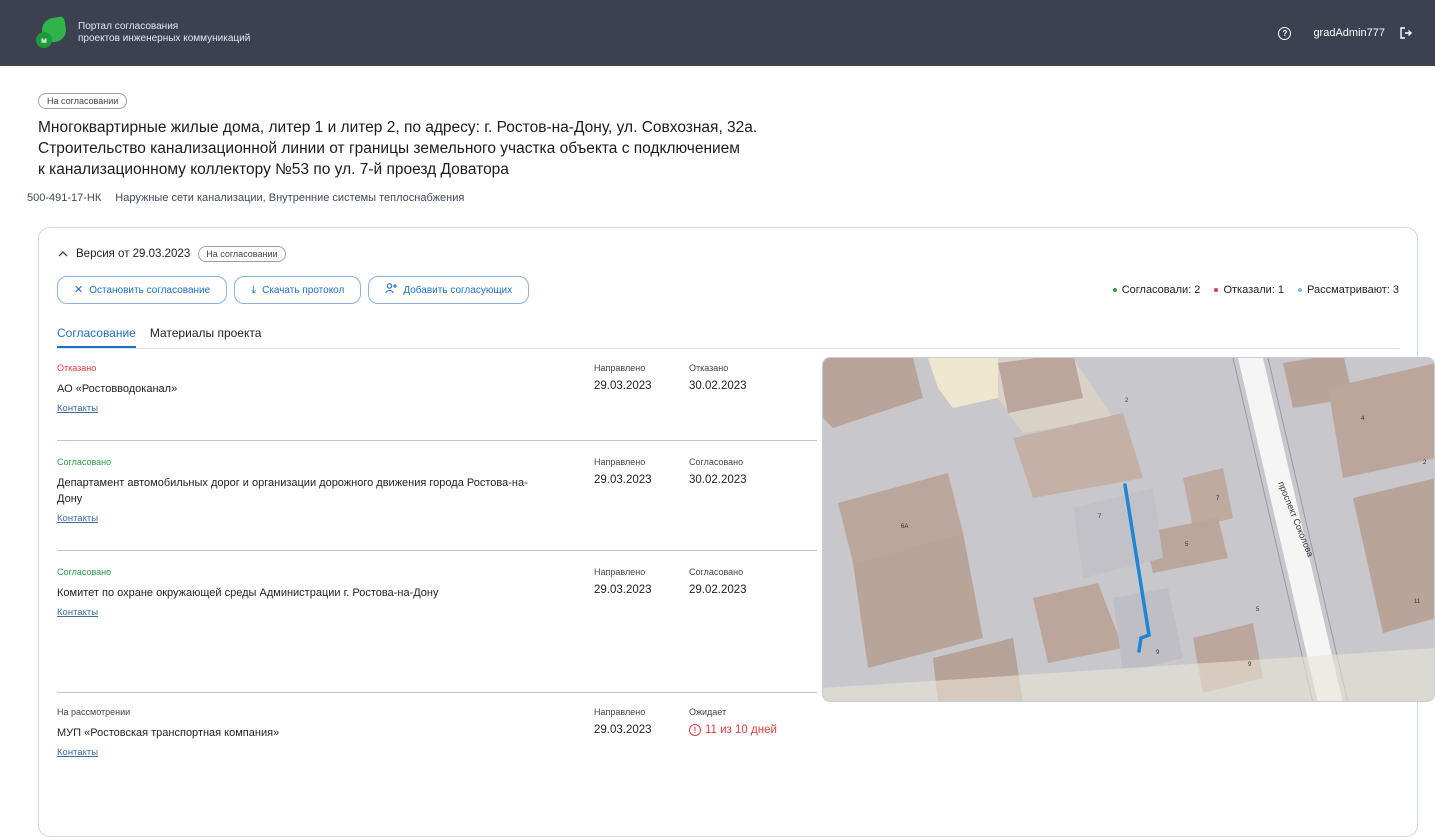 This screenshot has height=837, width=1435. I want to click on version-label: Версия от 29.03.2023, so click(133, 254).